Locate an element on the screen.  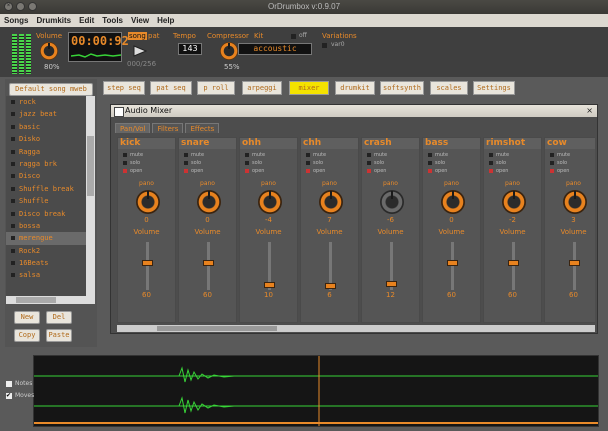
list-item: Disko is located at coordinates (46, 139).